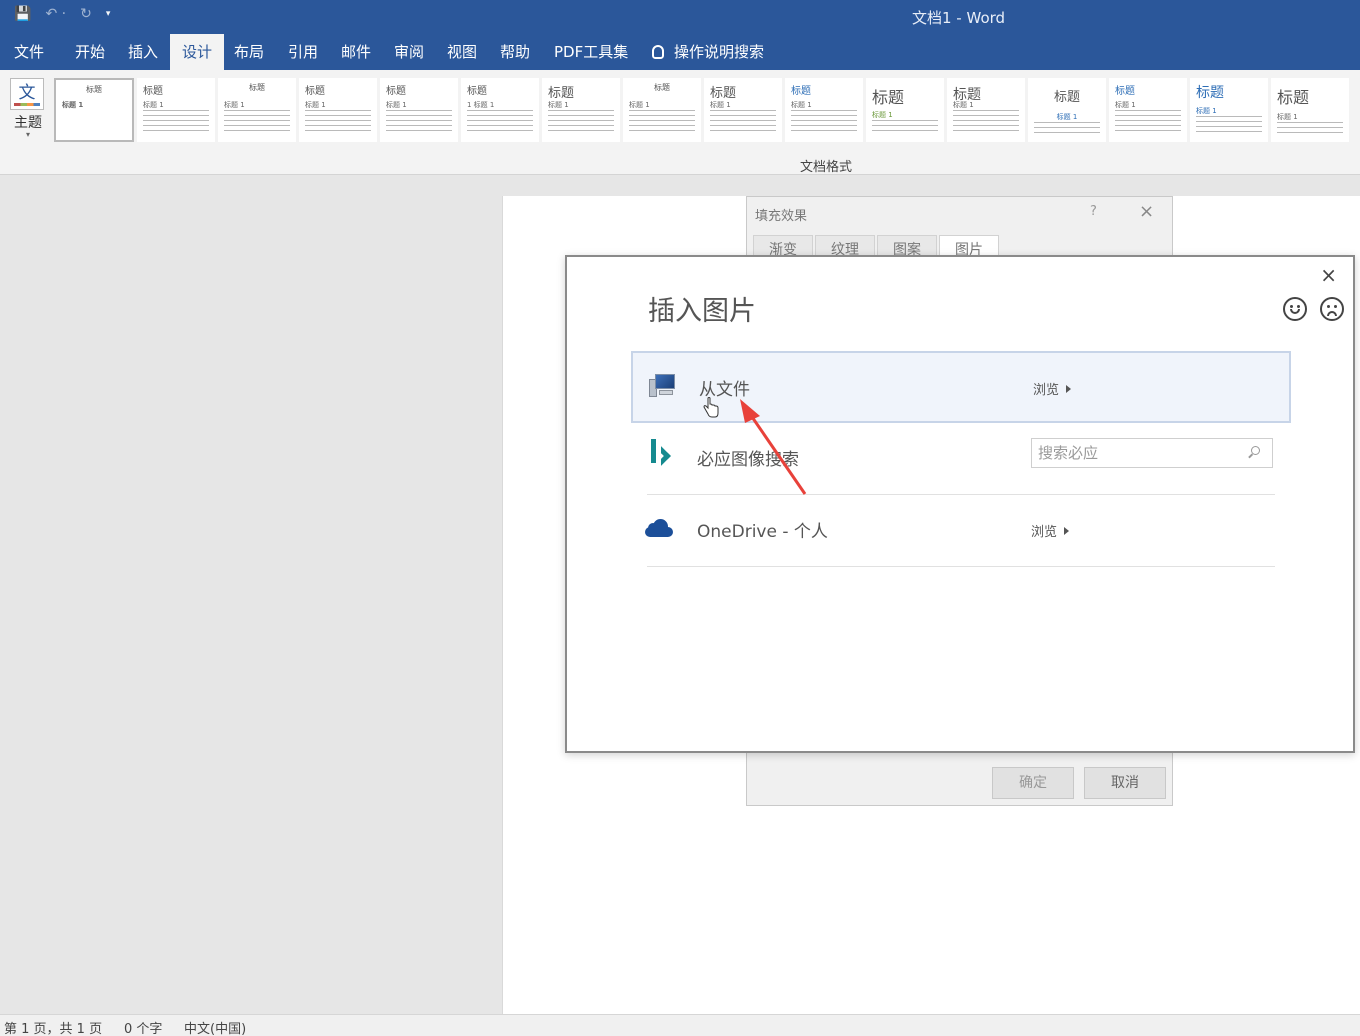  Describe the element at coordinates (1138, 453) in the screenshot. I see `bing-search-input` at that location.